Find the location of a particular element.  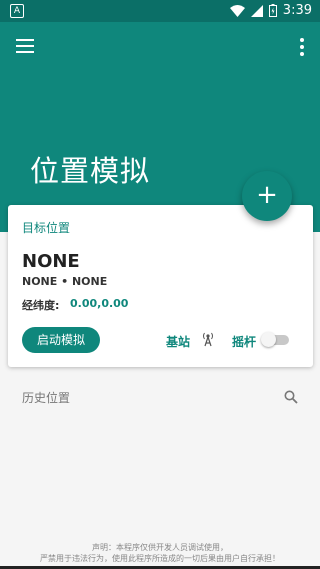

app-notification-icon: A is located at coordinates (17, 11).